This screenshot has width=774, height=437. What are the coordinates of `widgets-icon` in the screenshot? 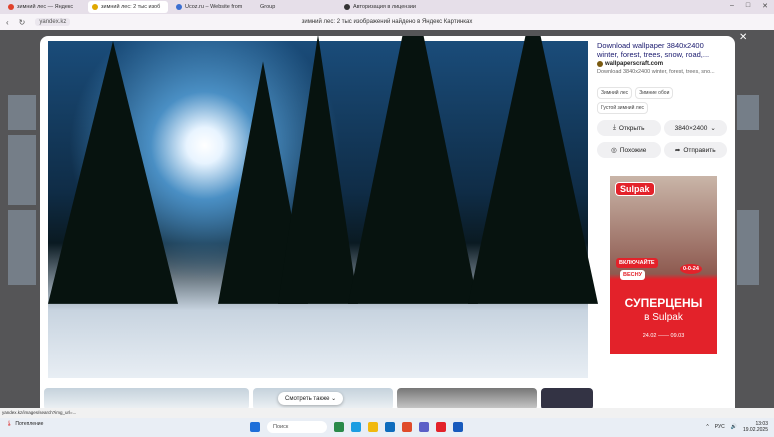 It's located at (339, 427).